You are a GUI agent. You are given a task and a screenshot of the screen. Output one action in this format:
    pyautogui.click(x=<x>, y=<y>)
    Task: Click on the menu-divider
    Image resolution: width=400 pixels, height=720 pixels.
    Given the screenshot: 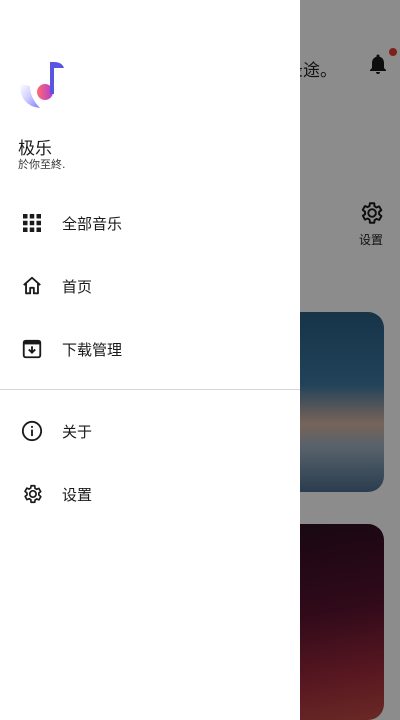 What is the action you would take?
    pyautogui.click(x=150, y=389)
    